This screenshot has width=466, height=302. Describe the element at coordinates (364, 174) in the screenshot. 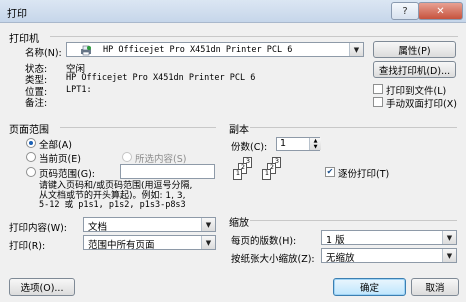

I see `collate-label: 逐份打印(T)` at that location.